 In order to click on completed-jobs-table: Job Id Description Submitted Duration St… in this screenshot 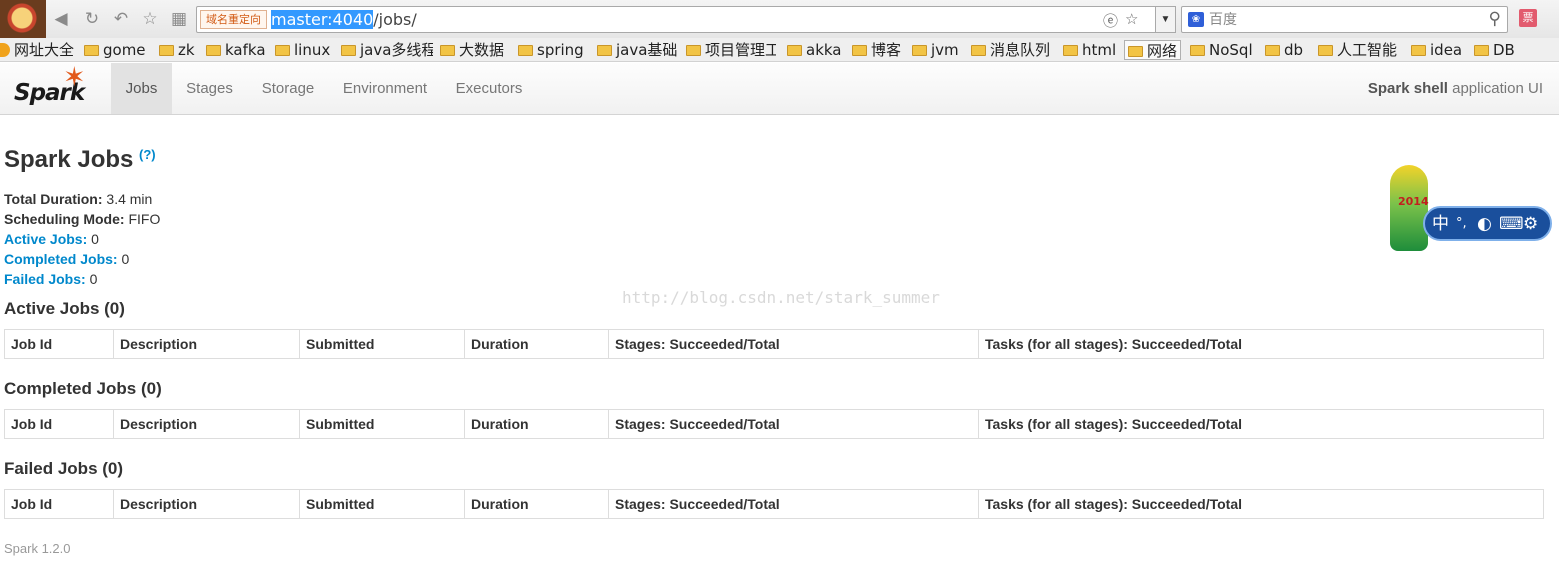, I will do `click(774, 424)`.